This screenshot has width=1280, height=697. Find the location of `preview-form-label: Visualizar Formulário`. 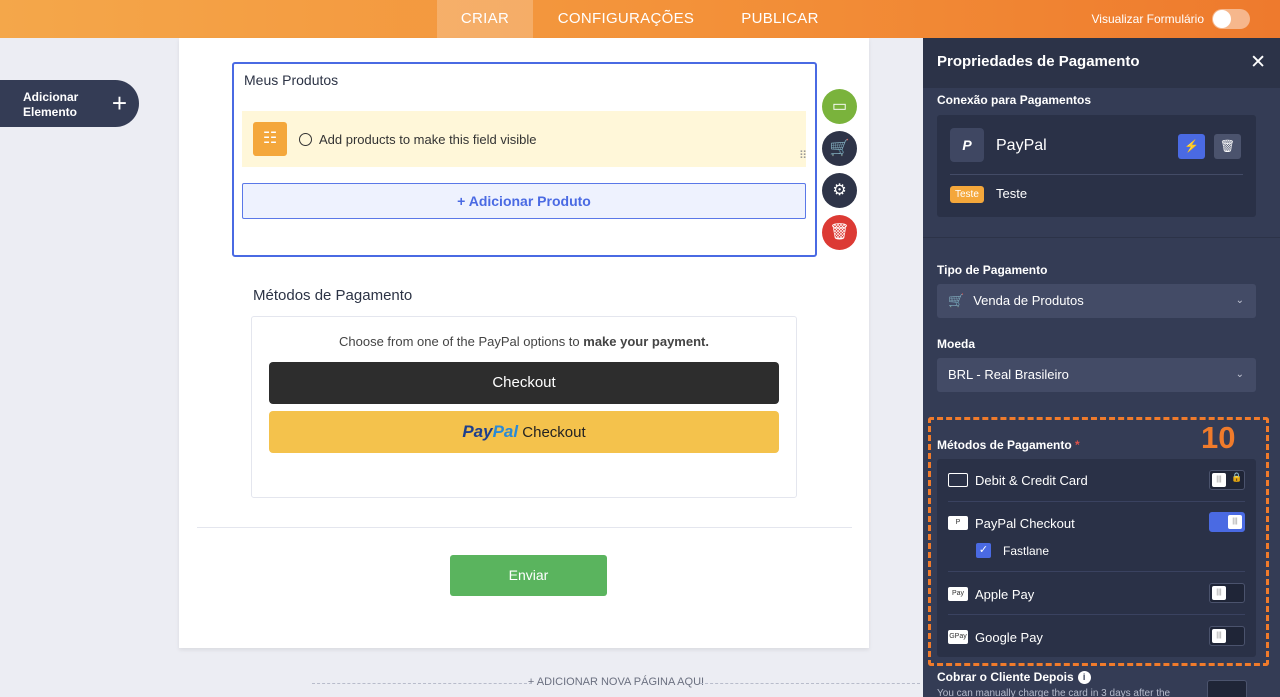

preview-form-label: Visualizar Formulário is located at coordinates (1147, 19).